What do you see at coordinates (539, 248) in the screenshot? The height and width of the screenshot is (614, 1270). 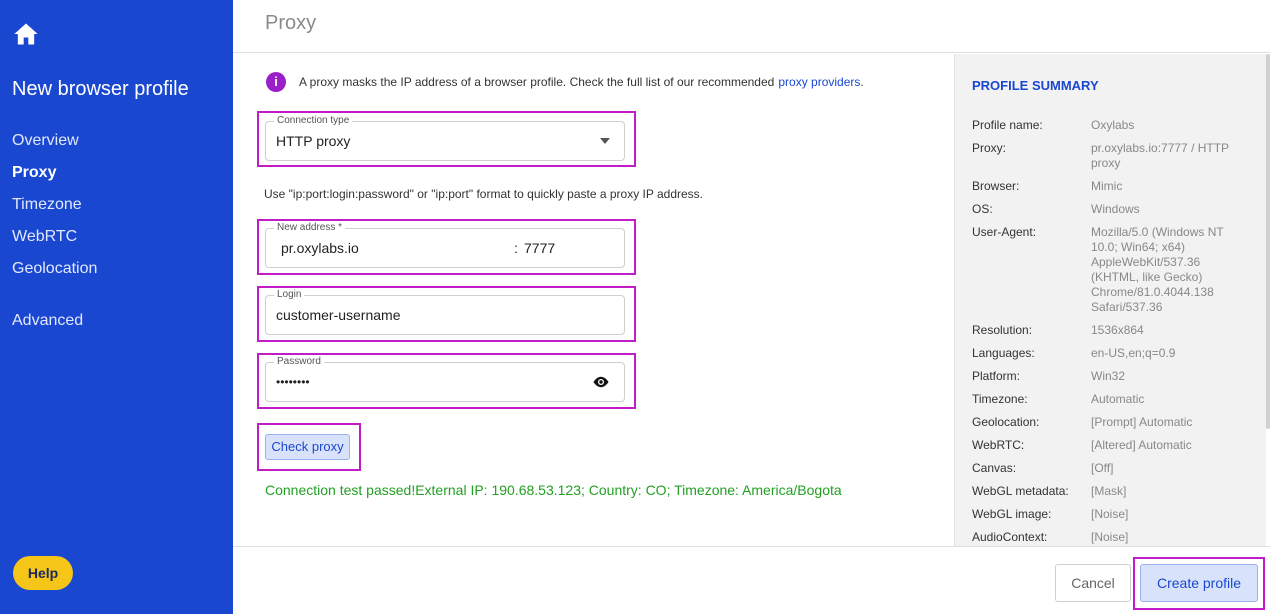 I see `address-port-input: 7777` at bounding box center [539, 248].